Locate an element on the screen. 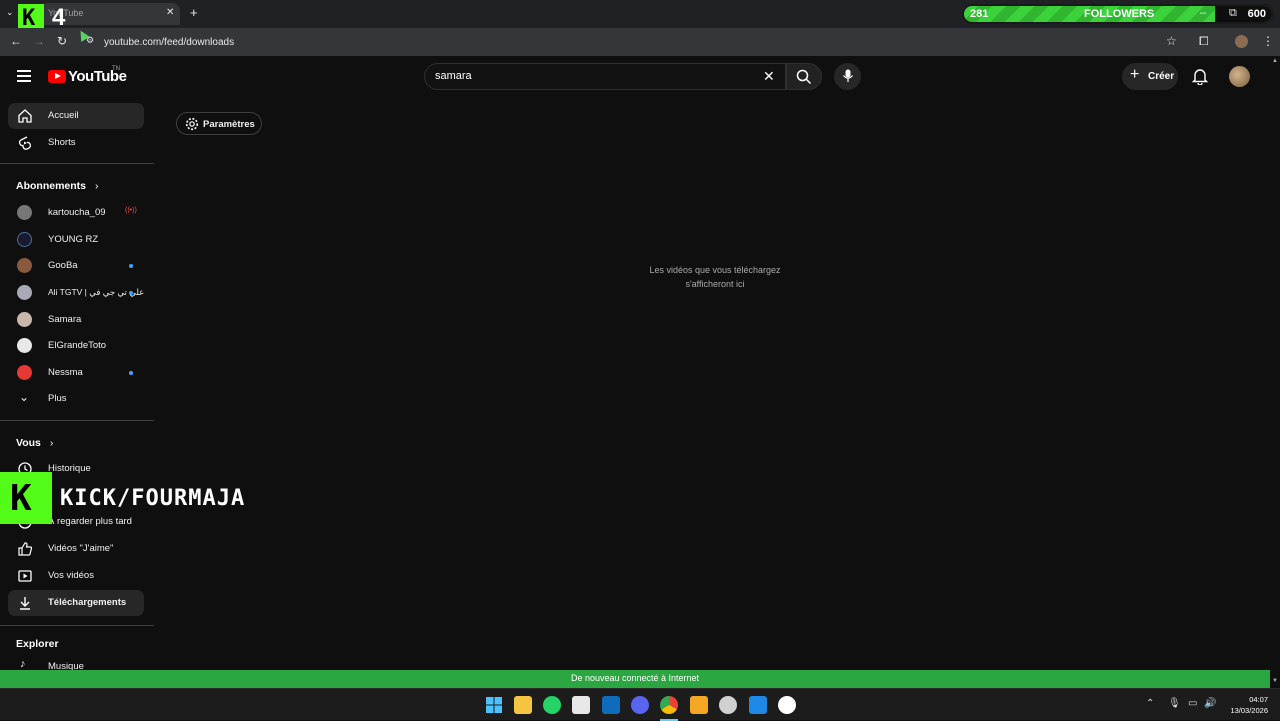  chevron-down-icon: ⌄ is located at coordinates (24, 397).